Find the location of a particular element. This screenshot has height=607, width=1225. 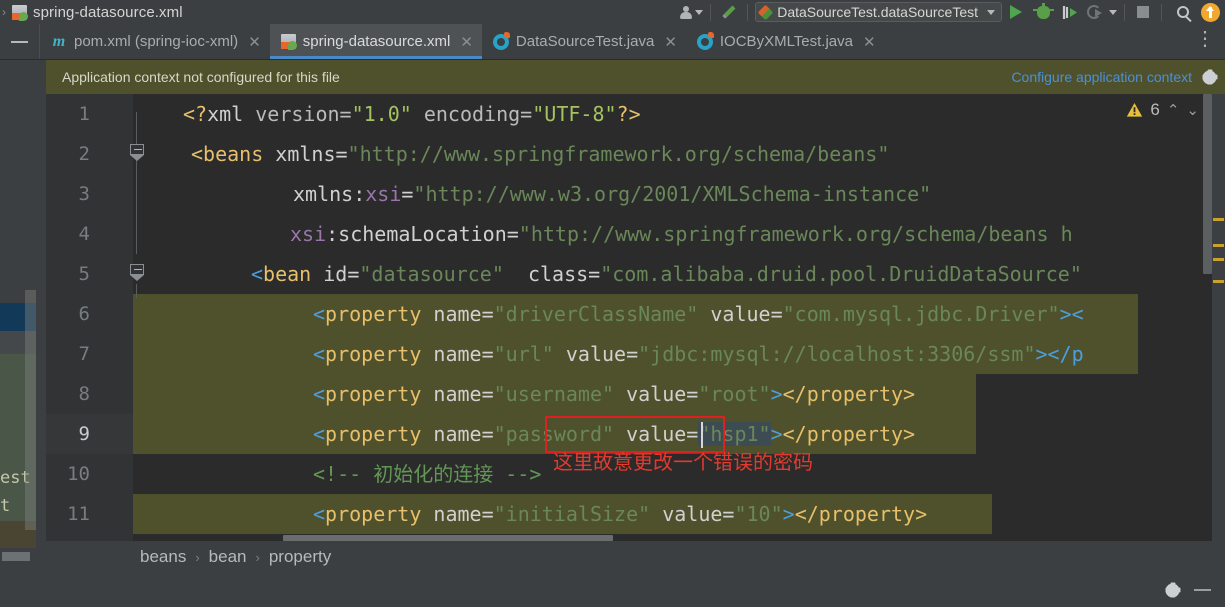

status-bar is located at coordinates (612, 590).